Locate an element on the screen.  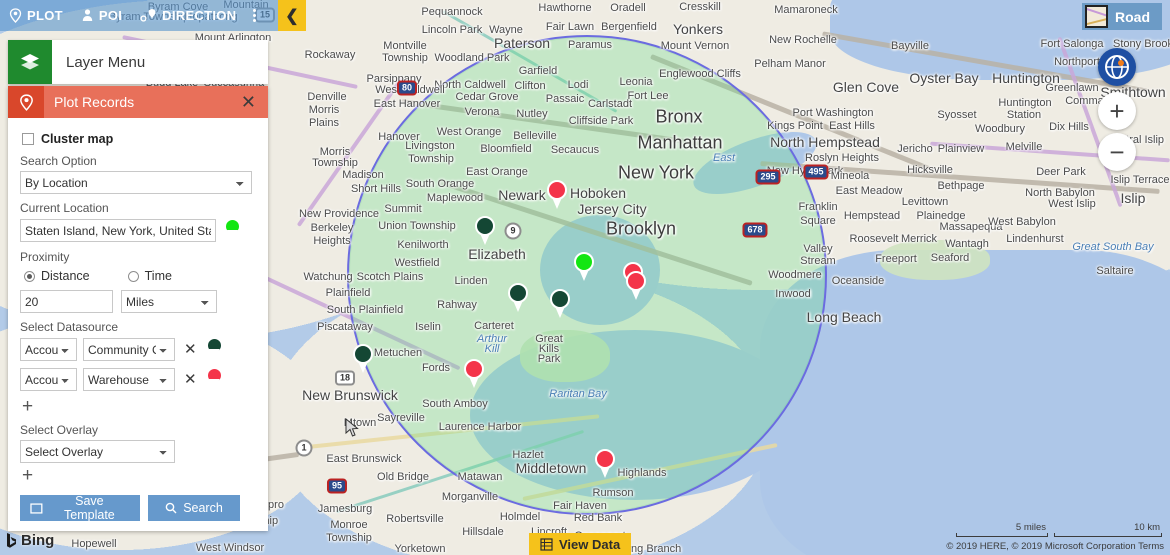
route-shield: 295 is located at coordinates (768, 177).